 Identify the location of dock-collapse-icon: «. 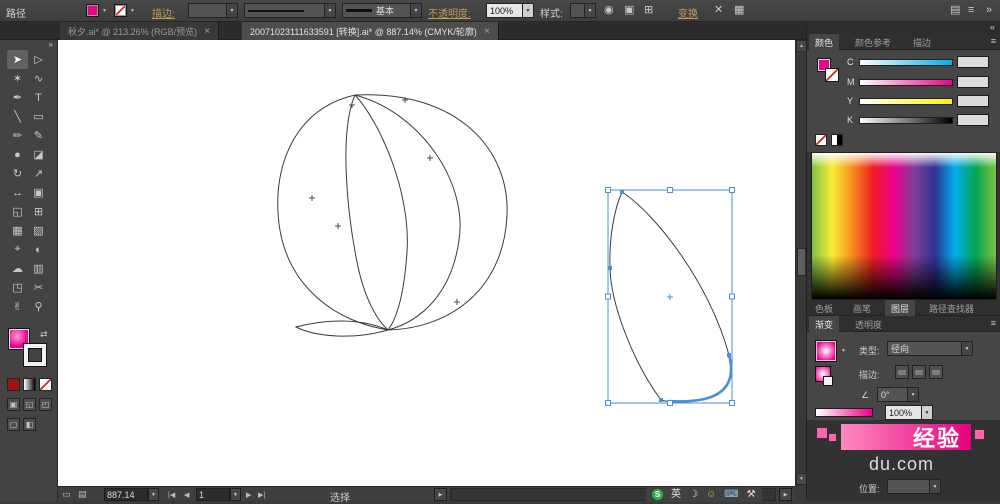
(992, 27).